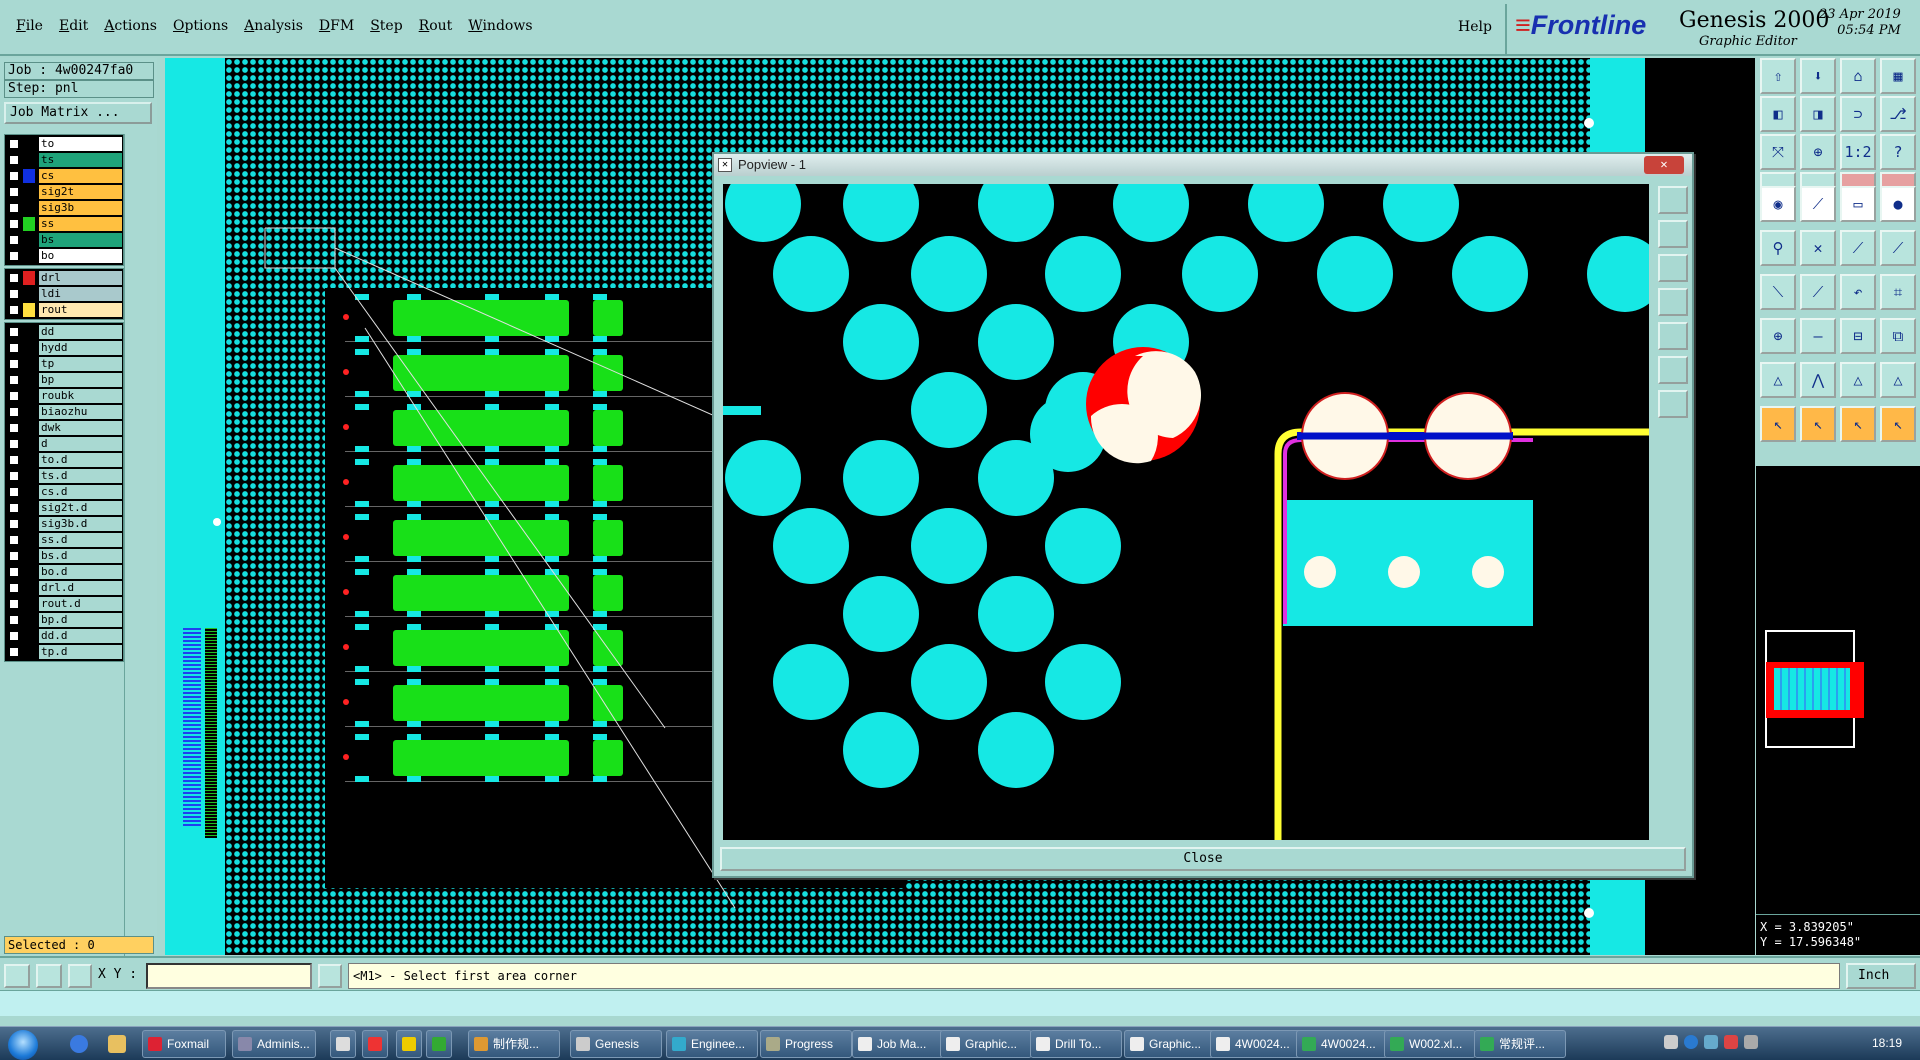  I want to click on triangle-icon: △, so click(1778, 380).